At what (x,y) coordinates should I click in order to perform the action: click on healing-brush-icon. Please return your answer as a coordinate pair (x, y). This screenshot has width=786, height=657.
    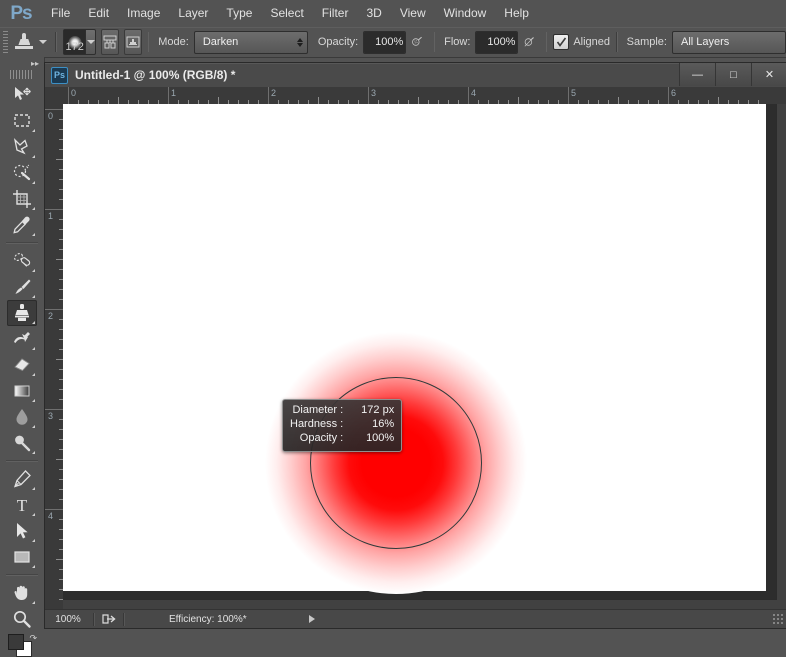
    Looking at the image, I should click on (22, 260).